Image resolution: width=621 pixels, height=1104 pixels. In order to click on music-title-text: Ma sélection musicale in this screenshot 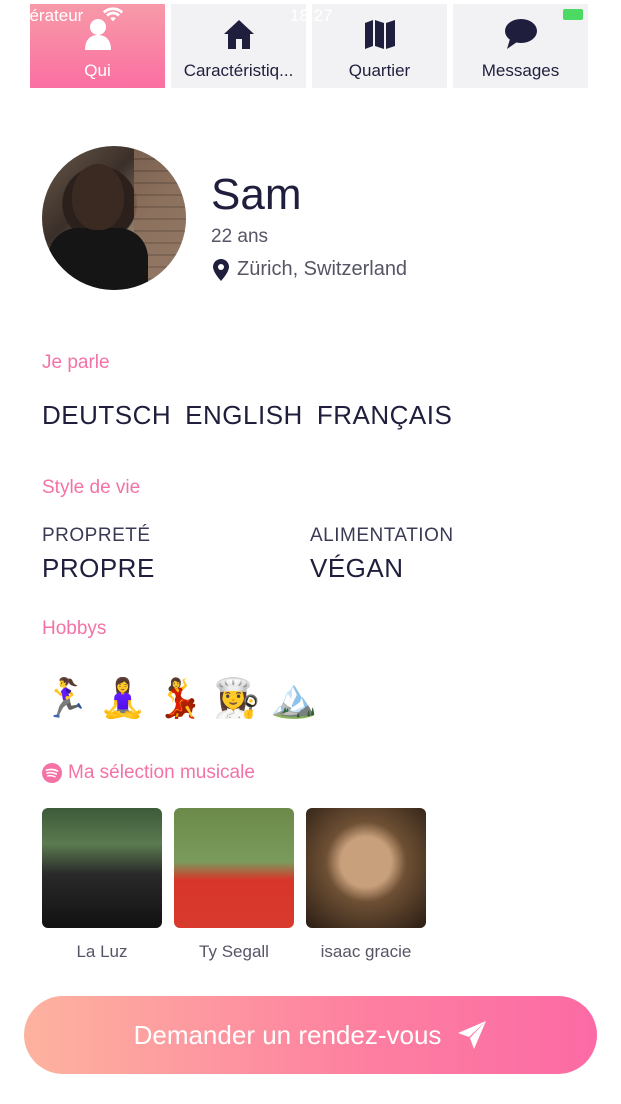, I will do `click(161, 772)`.